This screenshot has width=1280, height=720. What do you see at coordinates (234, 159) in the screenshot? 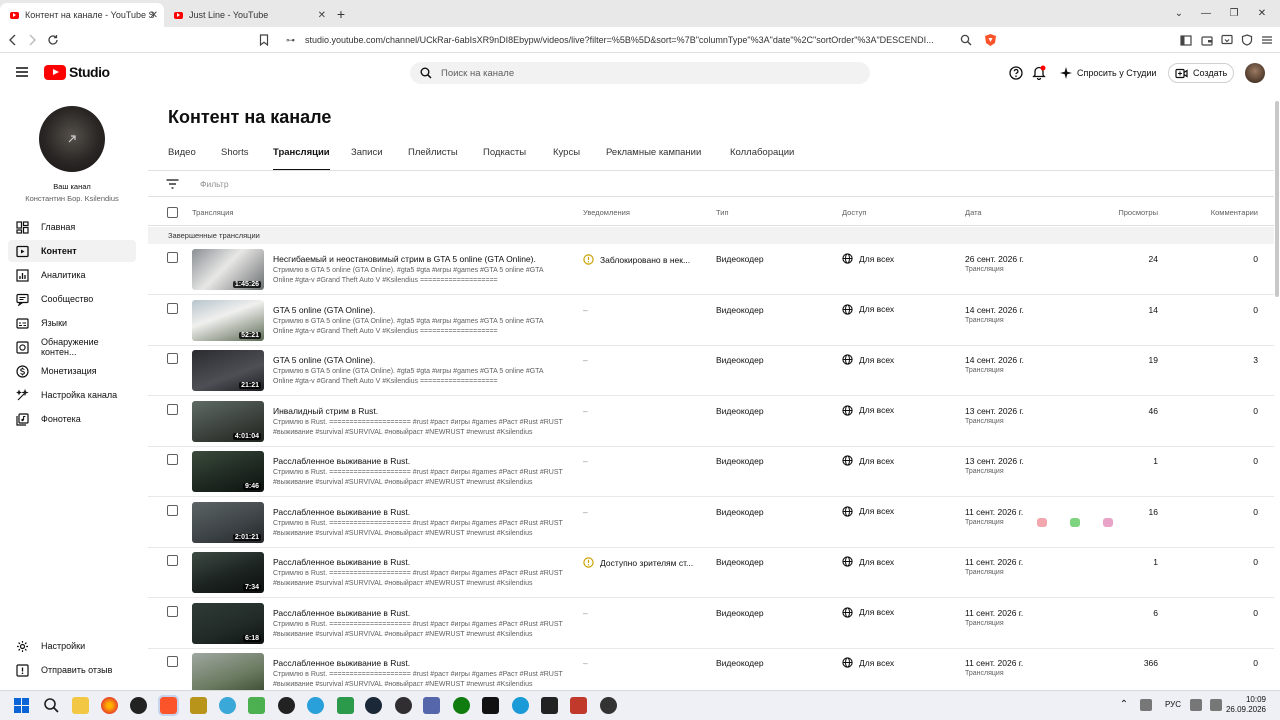
I see `tab-shorts: Shorts` at bounding box center [234, 159].